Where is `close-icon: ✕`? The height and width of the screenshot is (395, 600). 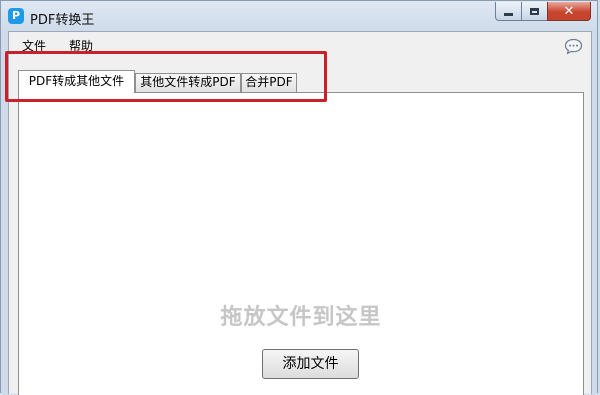 close-icon: ✕ is located at coordinates (569, 11).